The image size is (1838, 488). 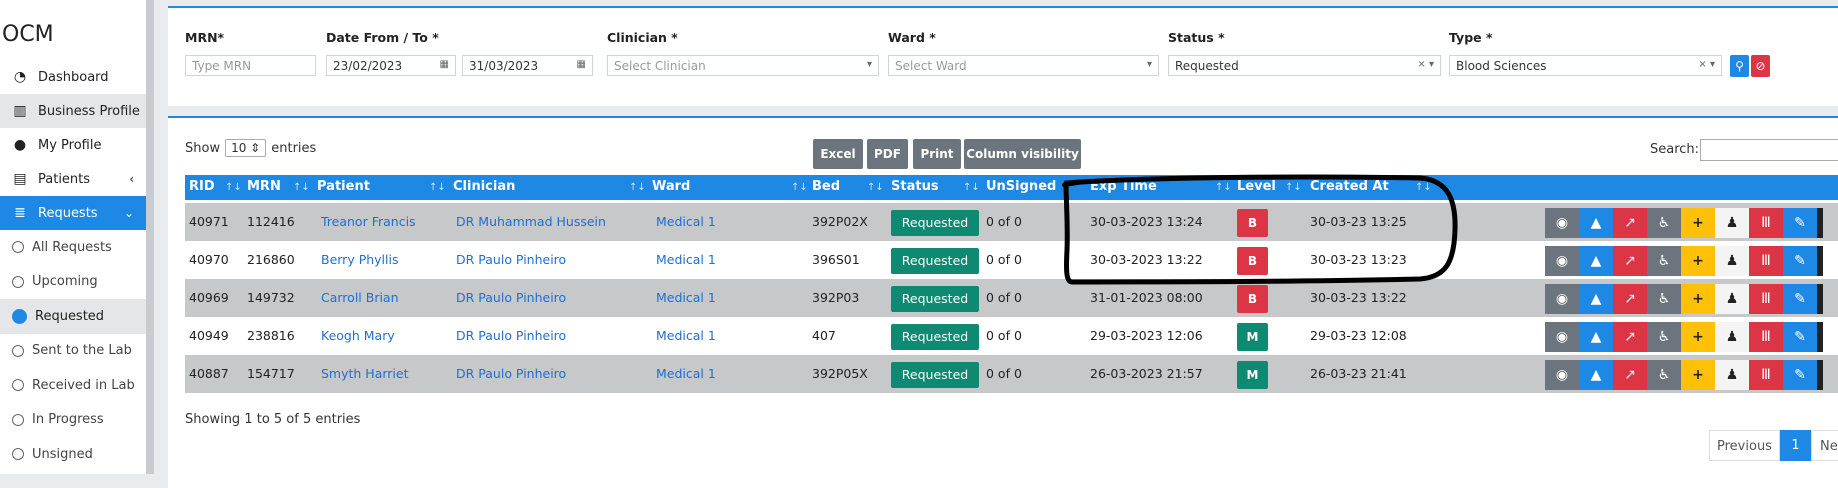 I want to click on sidebar-subitem-received-in-lab: Received in Lab, so click(x=73, y=385).